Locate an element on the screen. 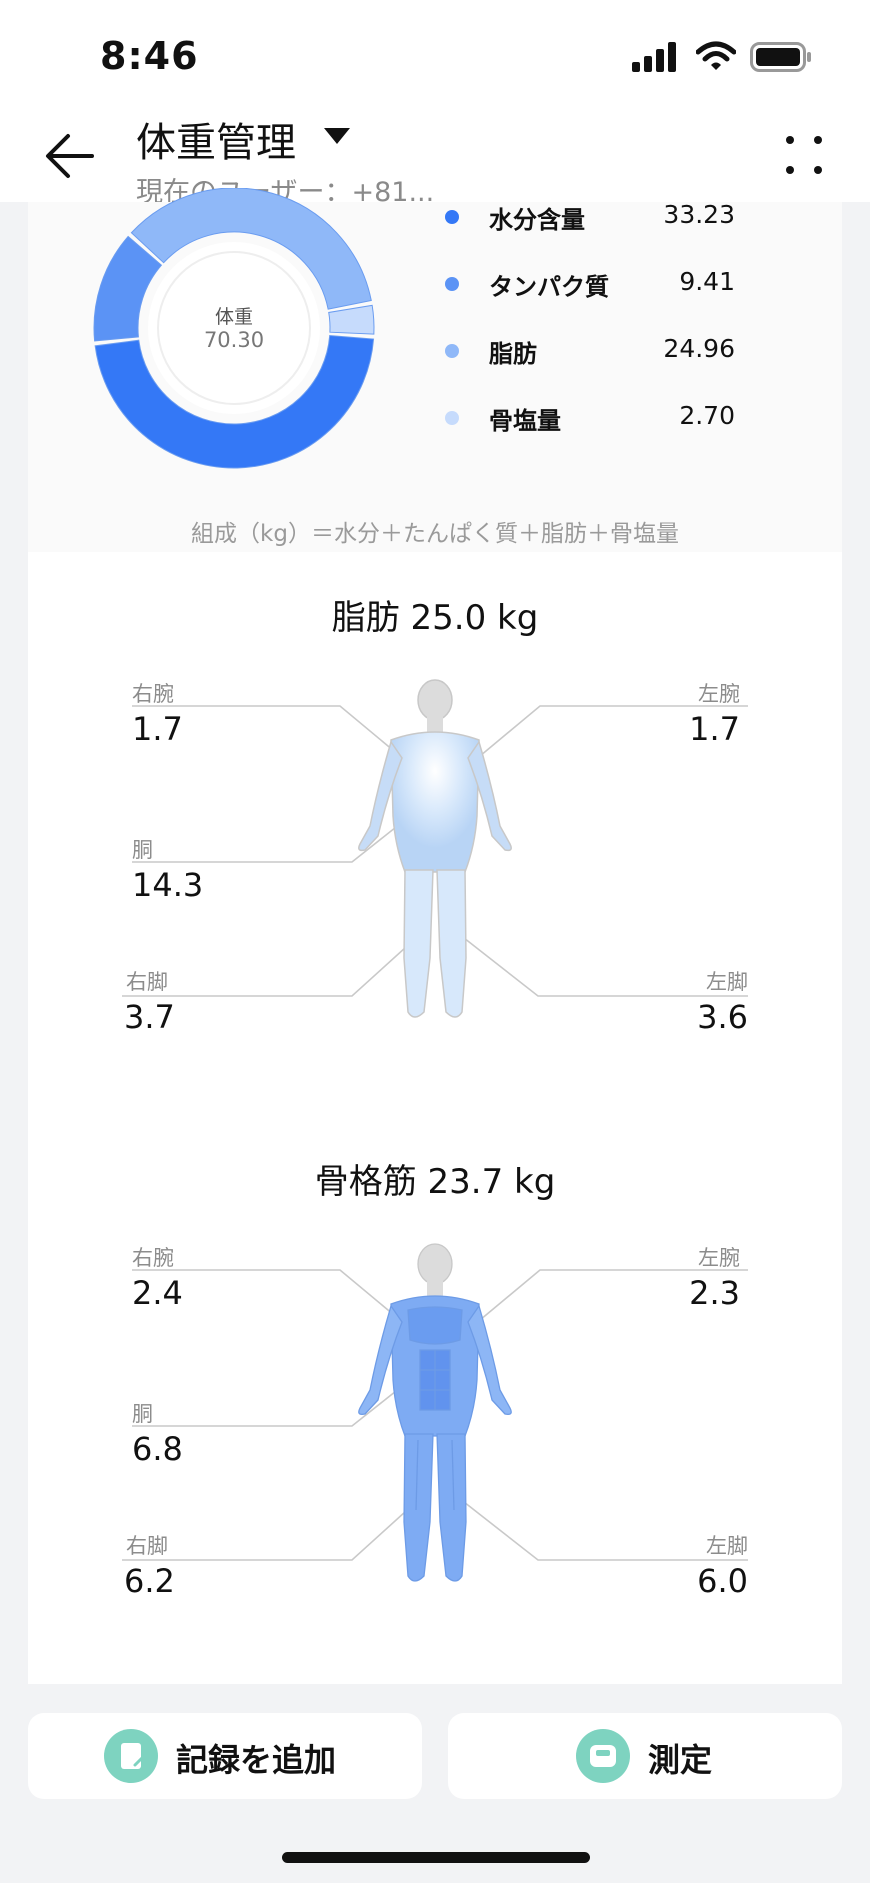  fat-right-arm-value: 1.7 is located at coordinates (157, 729).